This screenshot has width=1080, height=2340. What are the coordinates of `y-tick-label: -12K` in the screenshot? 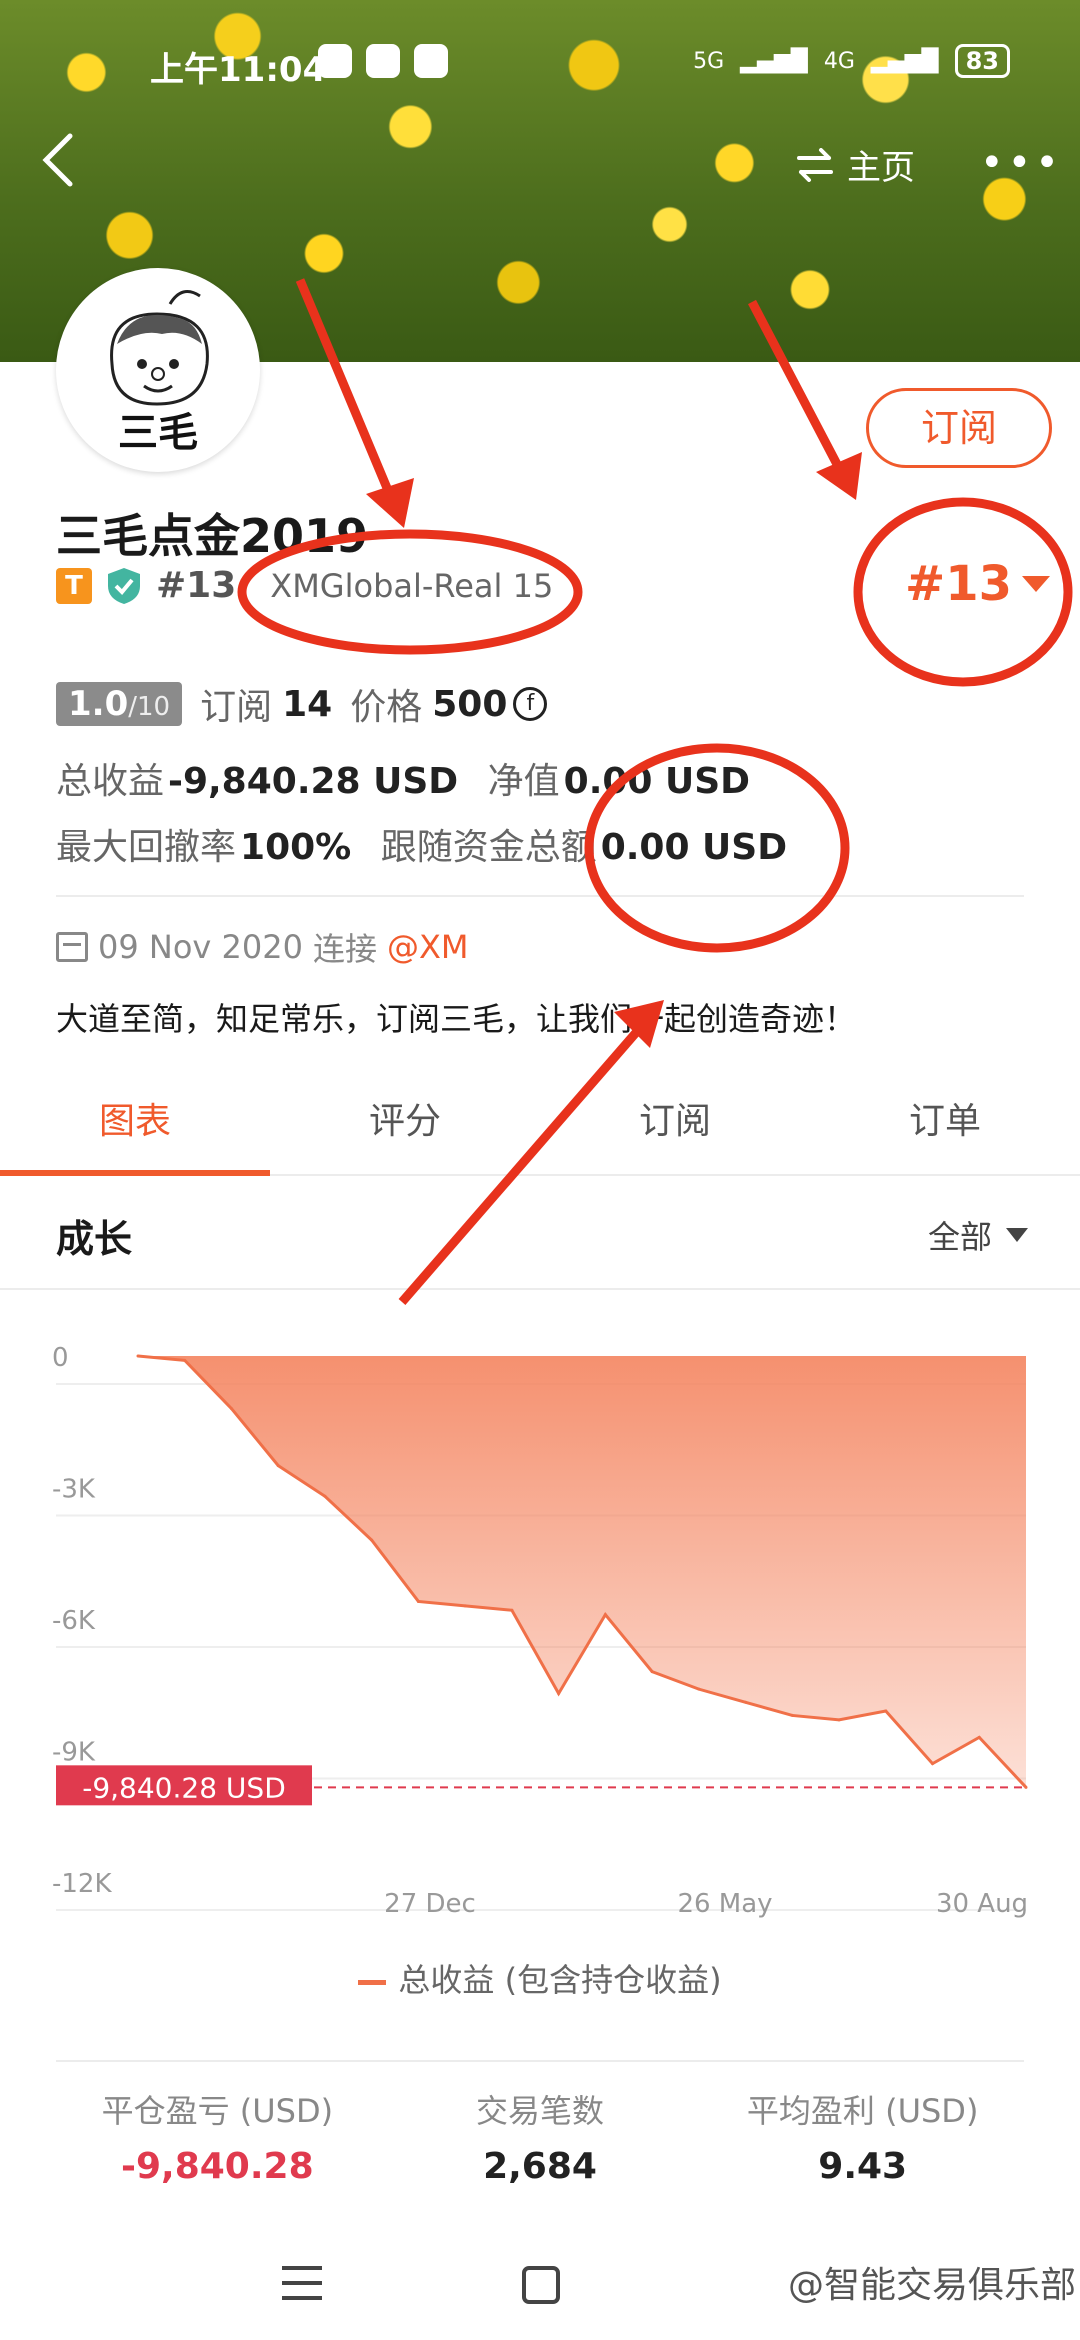 It's located at (82, 1884).